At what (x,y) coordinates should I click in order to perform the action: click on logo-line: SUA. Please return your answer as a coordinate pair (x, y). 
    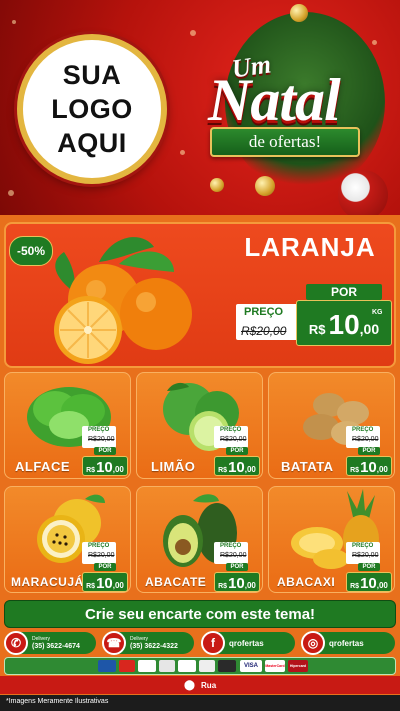
    Looking at the image, I should click on (92, 75).